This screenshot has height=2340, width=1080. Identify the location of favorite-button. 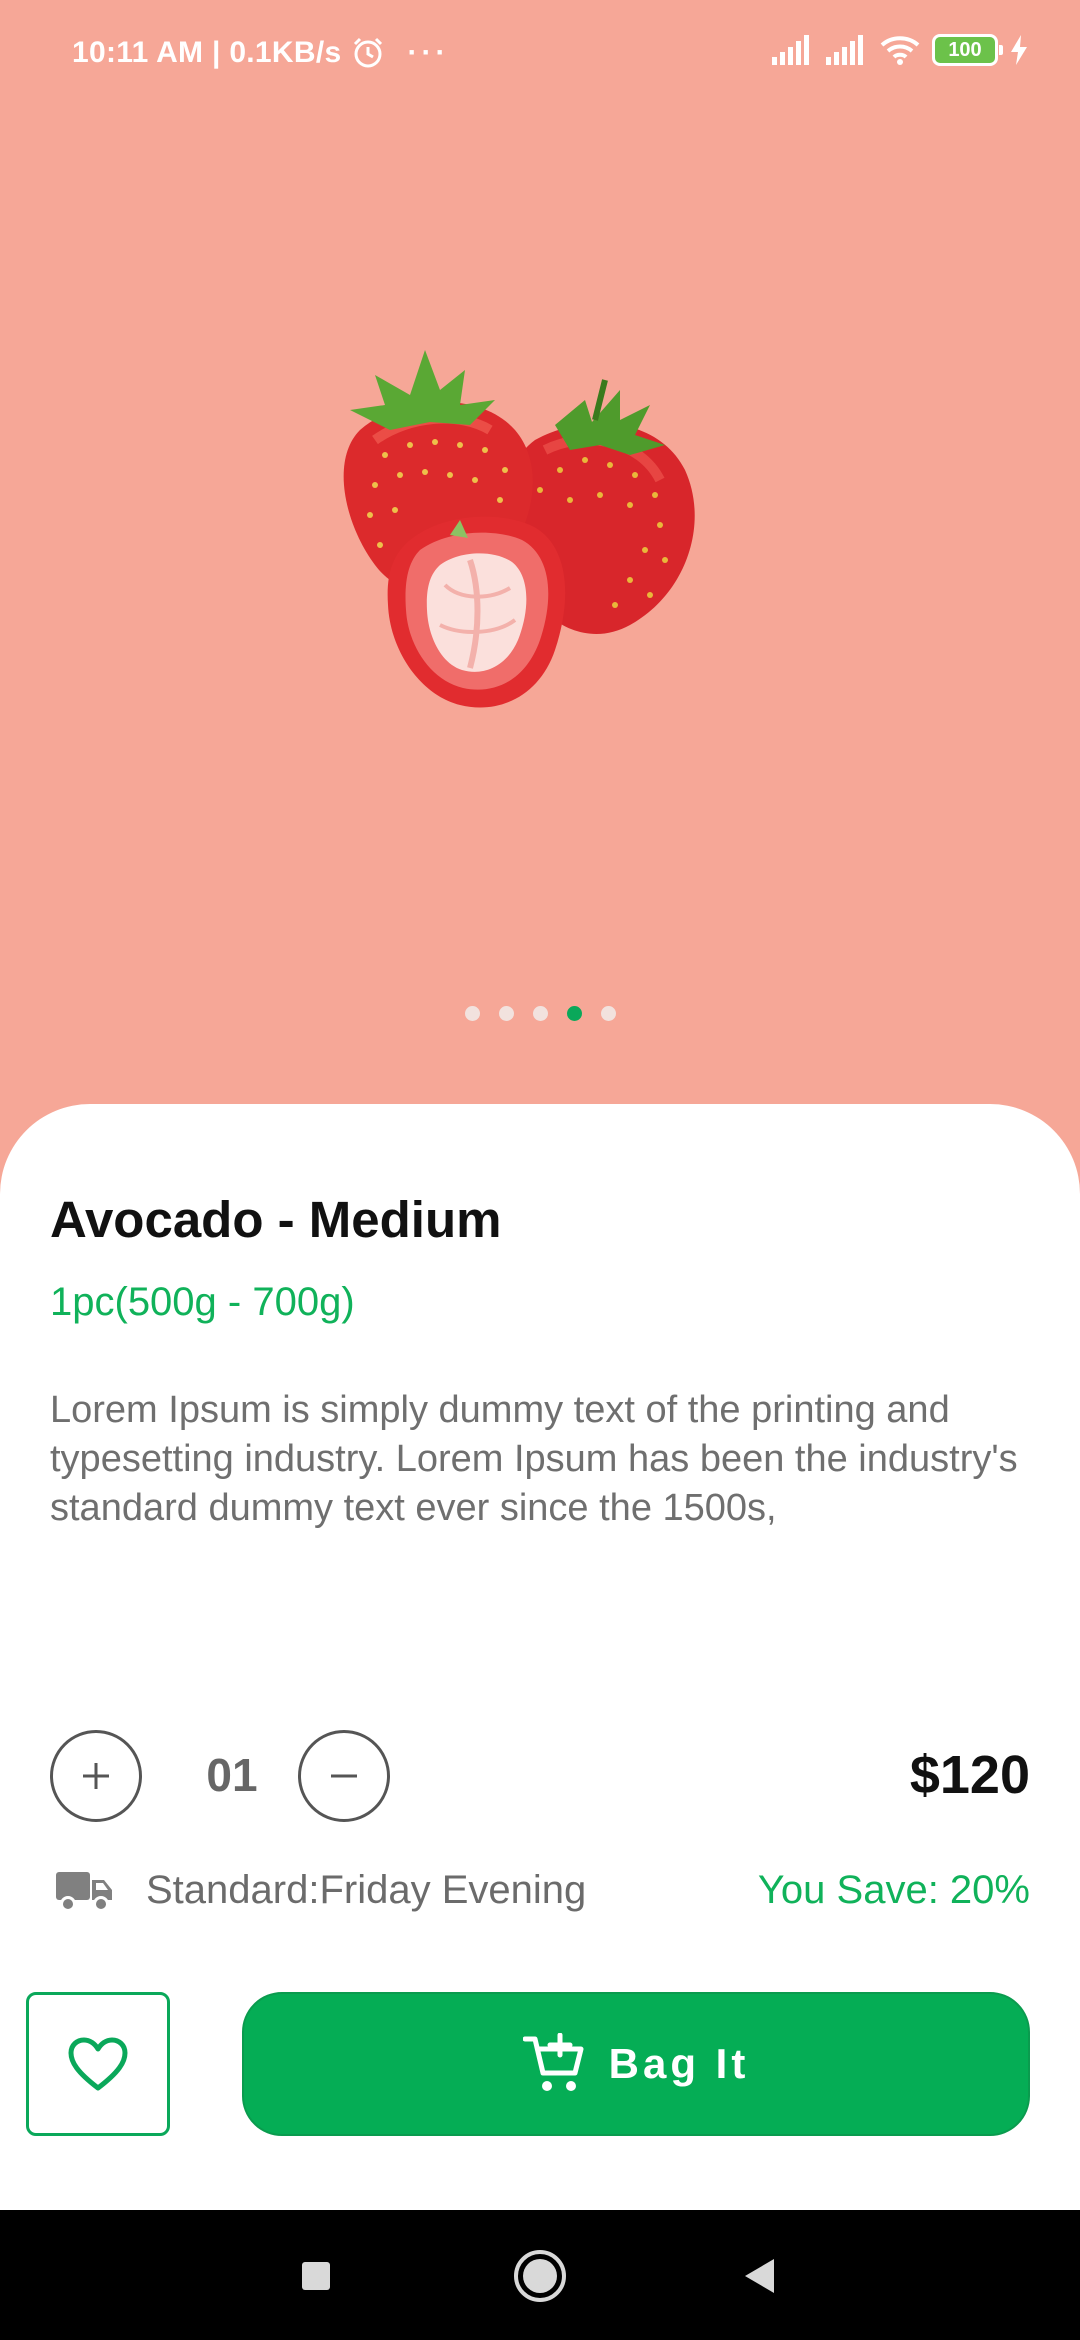
(98, 2064).